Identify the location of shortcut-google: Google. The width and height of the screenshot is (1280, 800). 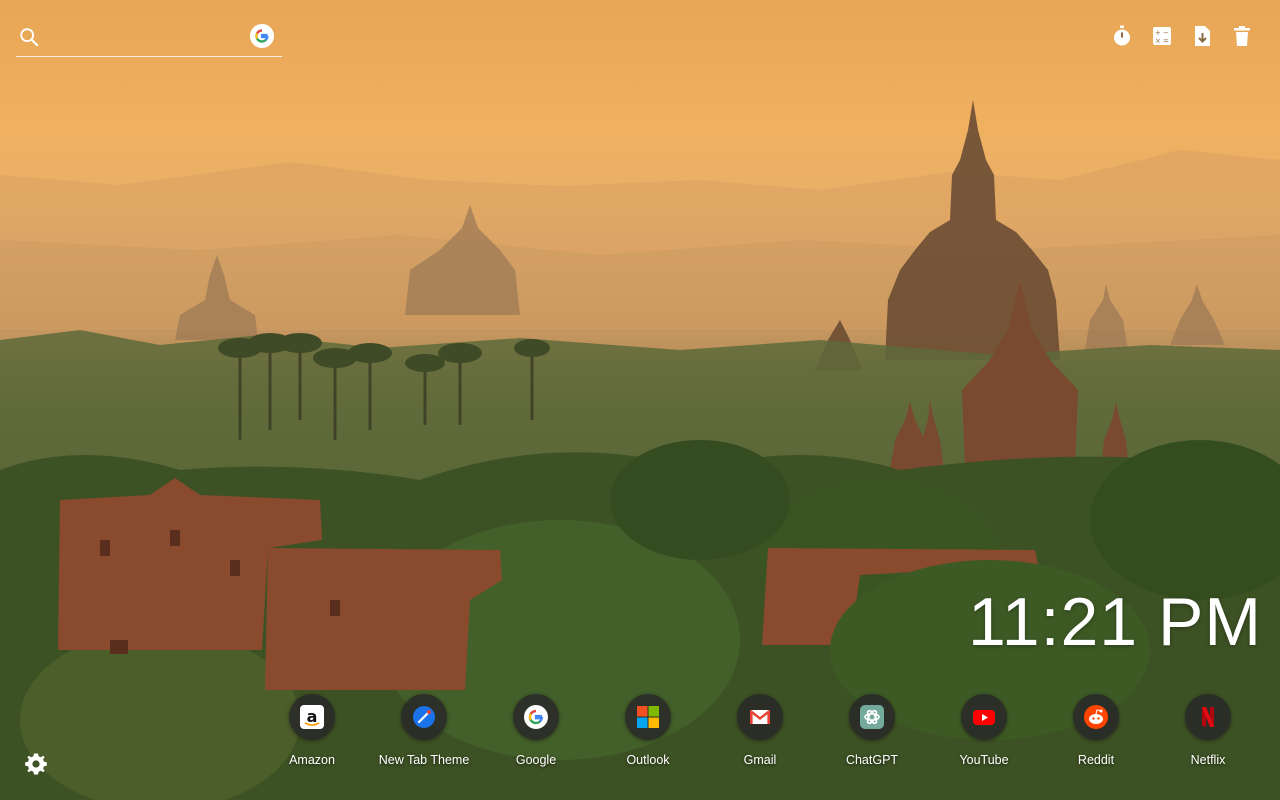
(536, 734).